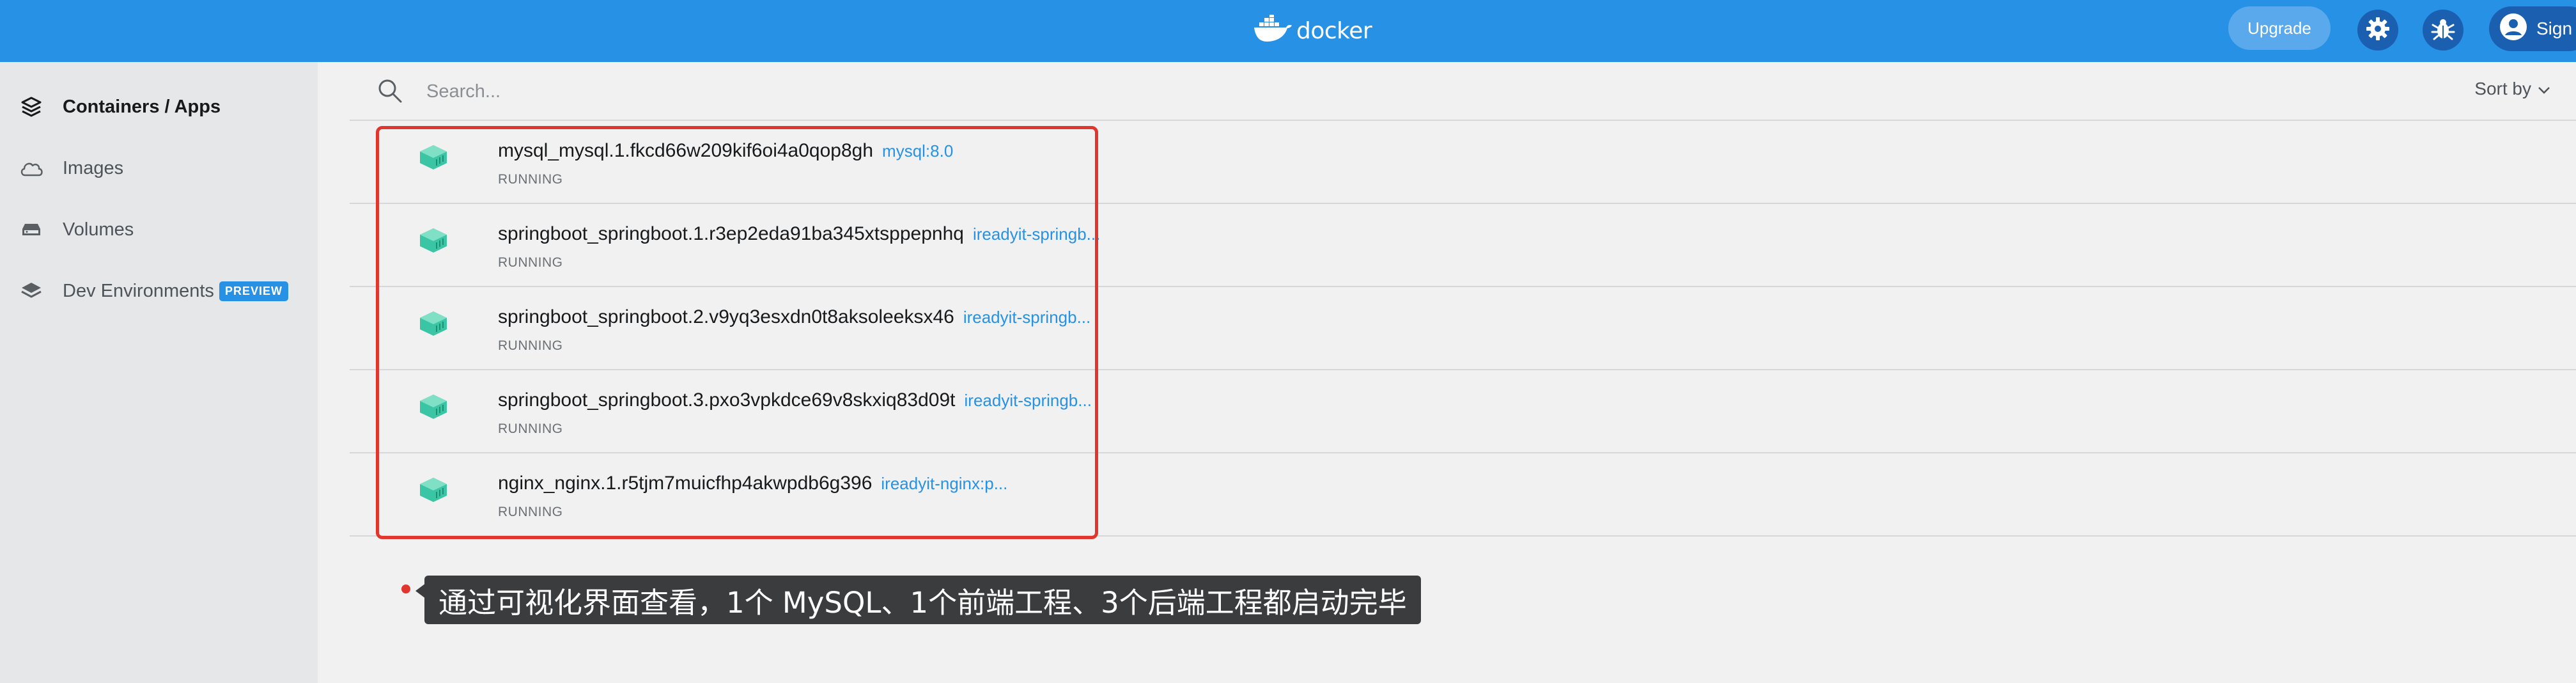  I want to click on settings-button, so click(2377, 30).